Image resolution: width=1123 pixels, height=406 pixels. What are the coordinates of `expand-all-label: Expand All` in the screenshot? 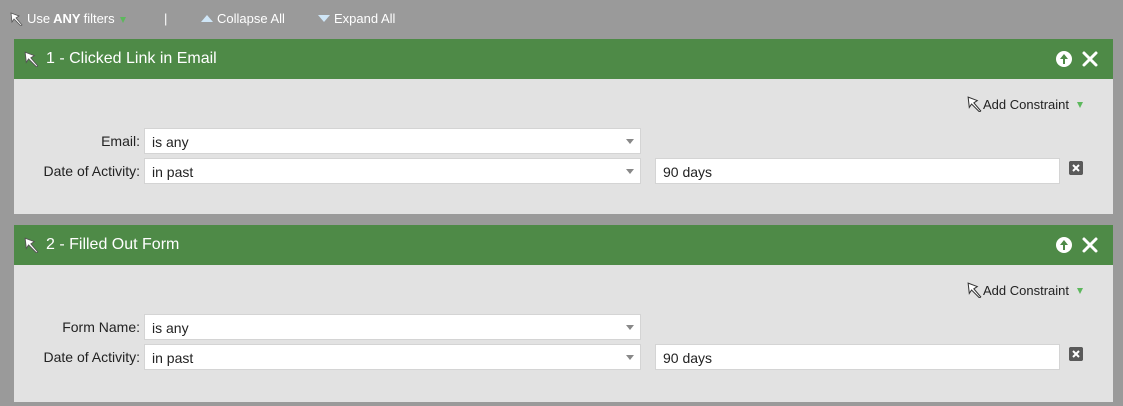 It's located at (365, 18).